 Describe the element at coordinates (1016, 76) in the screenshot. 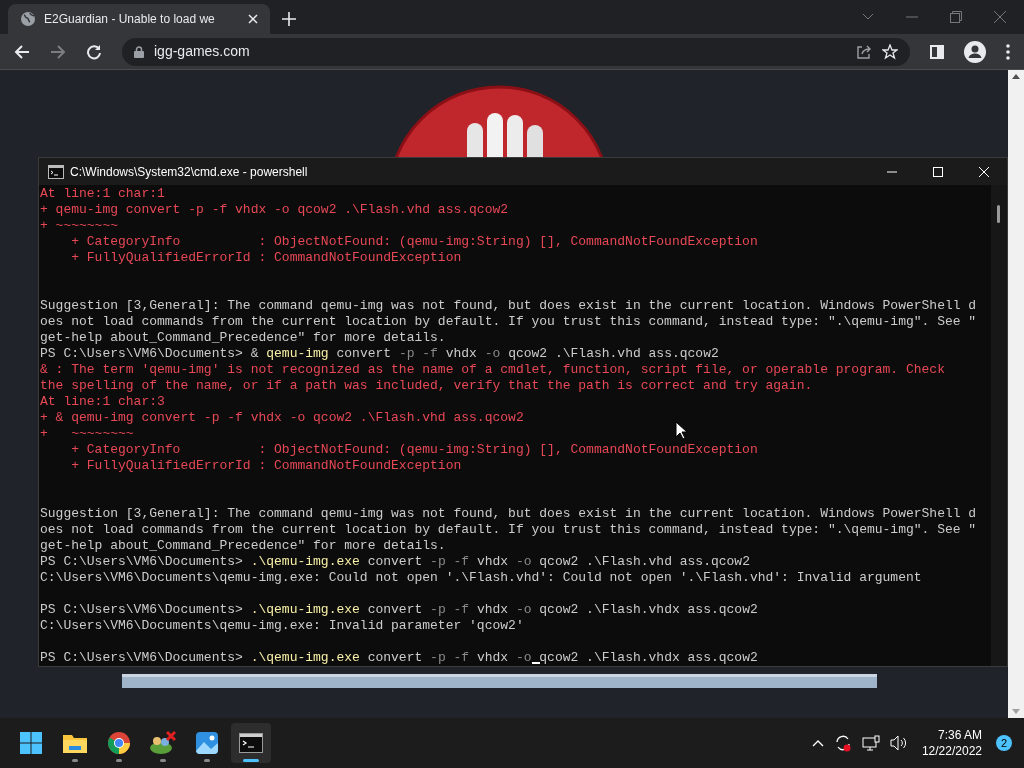

I see `scroll-up-icon` at that location.